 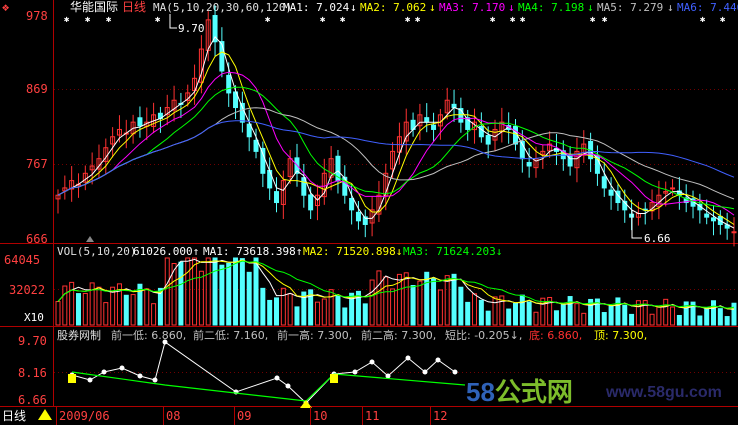 I want to click on date-label-5: 11, so click(x=372, y=416).